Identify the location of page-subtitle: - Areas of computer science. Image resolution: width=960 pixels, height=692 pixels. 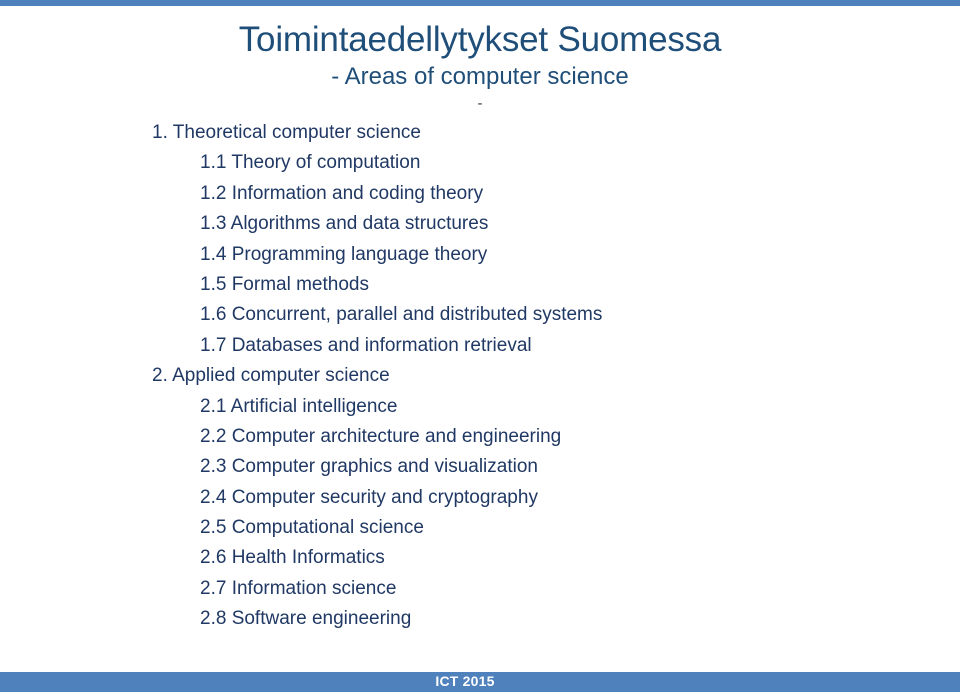
(480, 76).